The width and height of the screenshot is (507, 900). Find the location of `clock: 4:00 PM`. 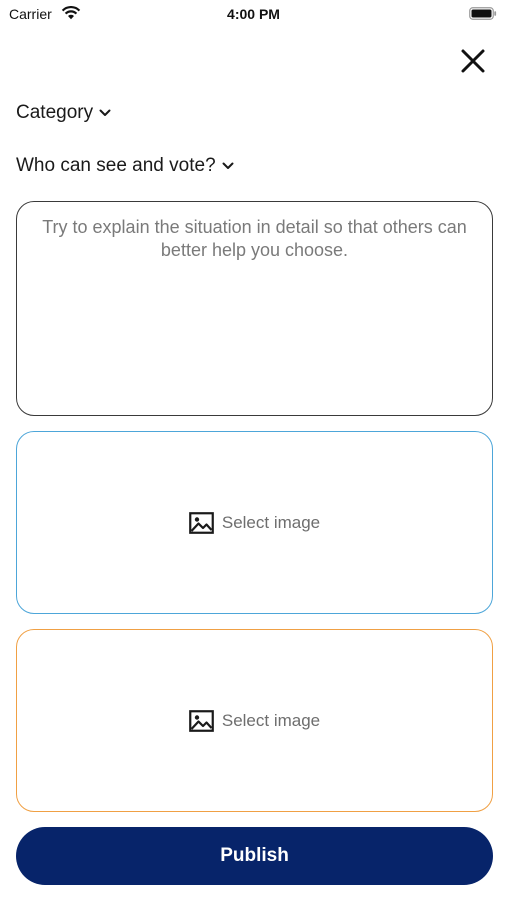

clock: 4:00 PM is located at coordinates (253, 14).